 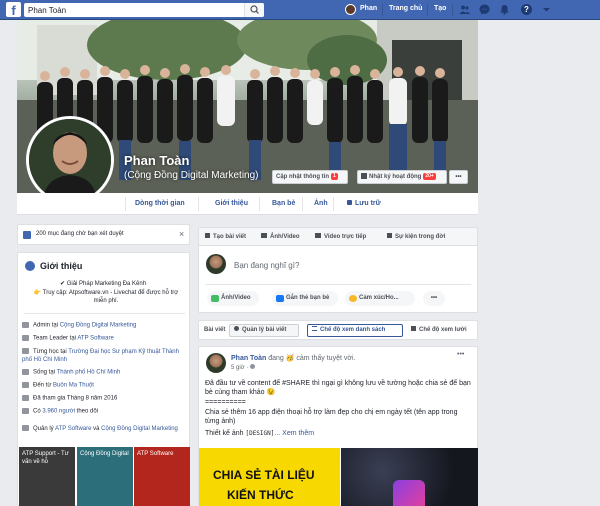 I want to click on intro-row-text: Từng học tại, so click(x=51, y=352).